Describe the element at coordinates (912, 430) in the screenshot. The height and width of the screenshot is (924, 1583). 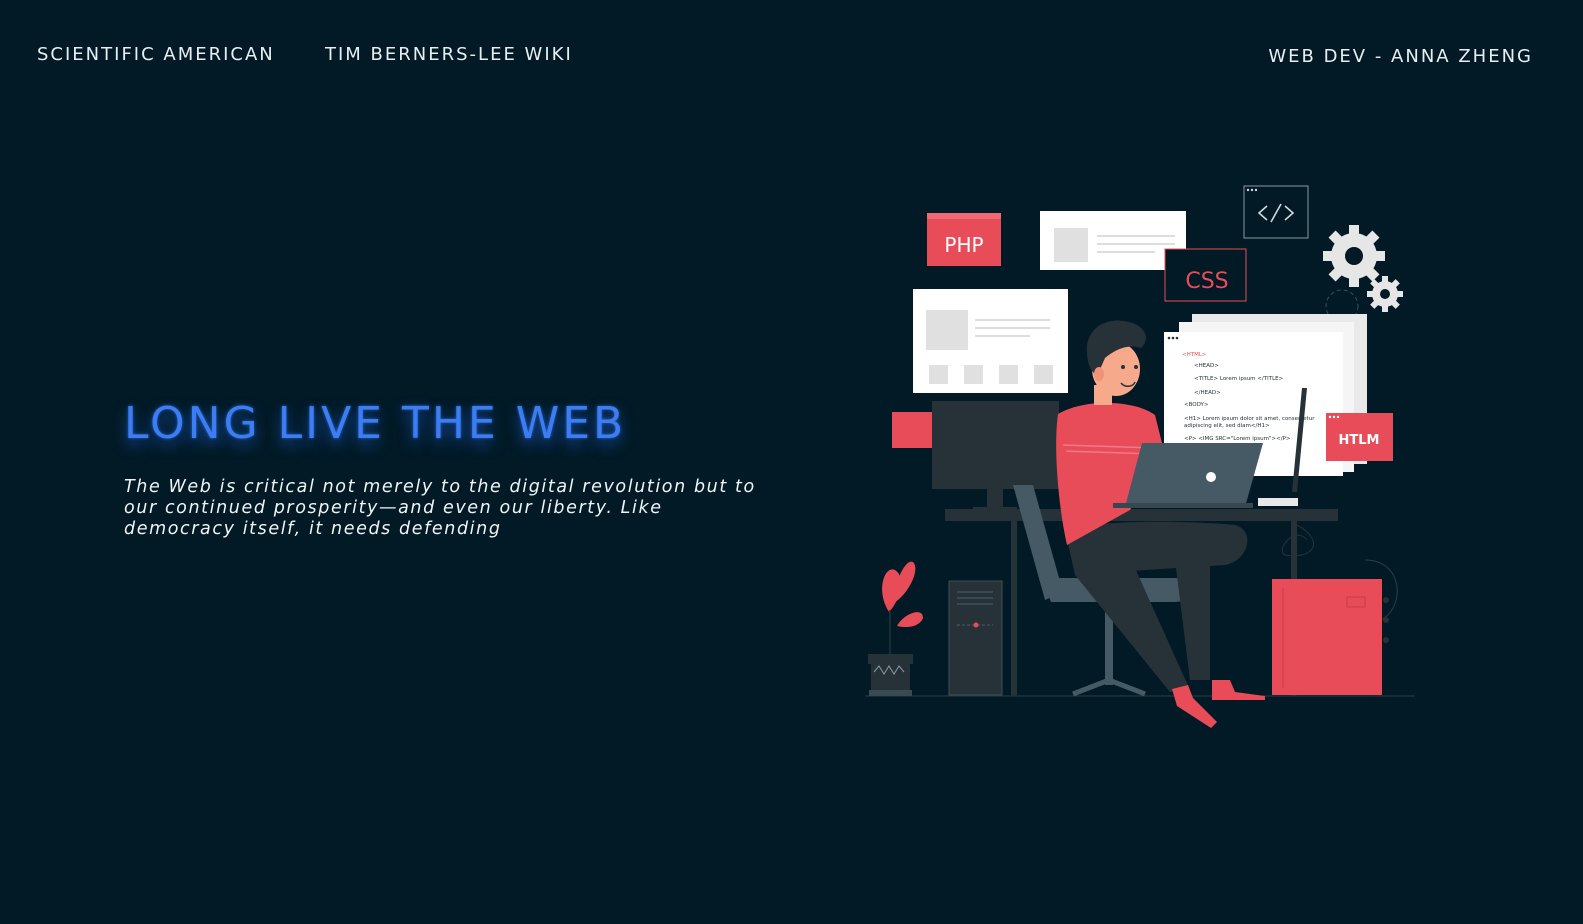
I see `small-red-tab` at that location.